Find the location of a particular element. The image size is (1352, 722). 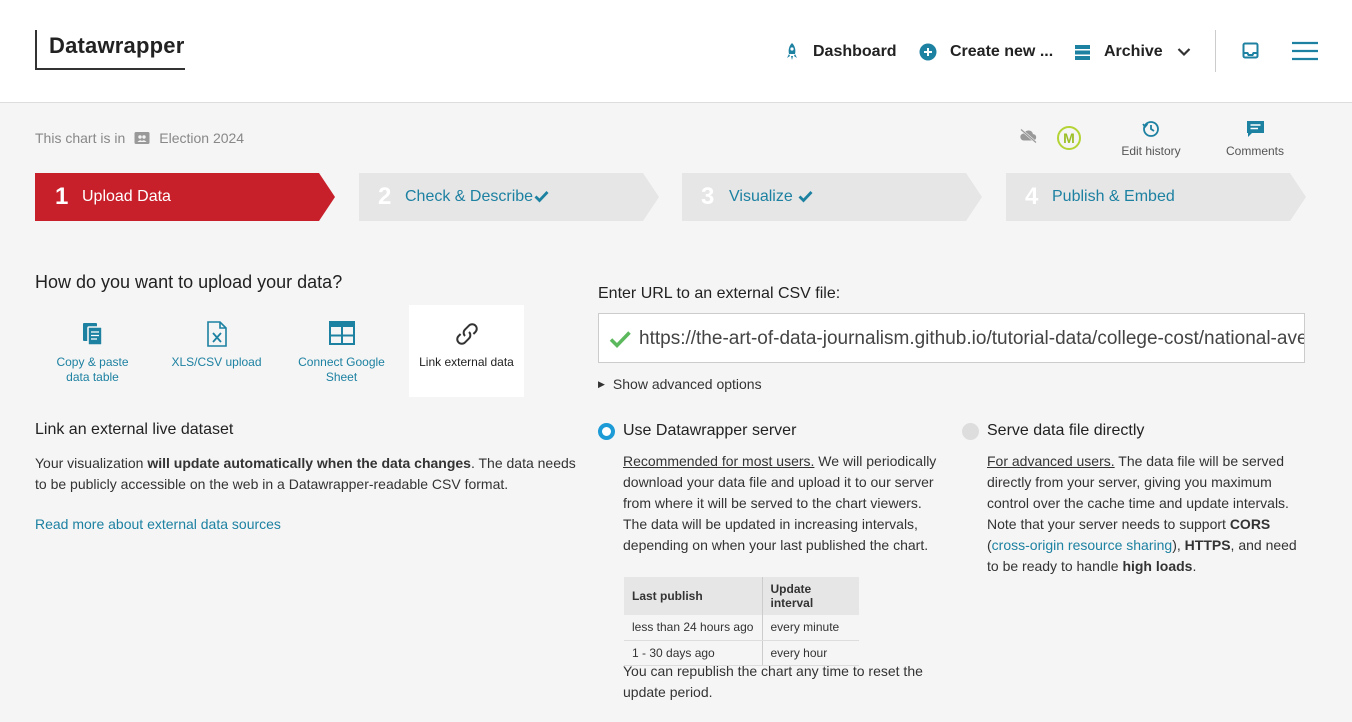

live-dataset-title: Link an external live dataset is located at coordinates (134, 429).